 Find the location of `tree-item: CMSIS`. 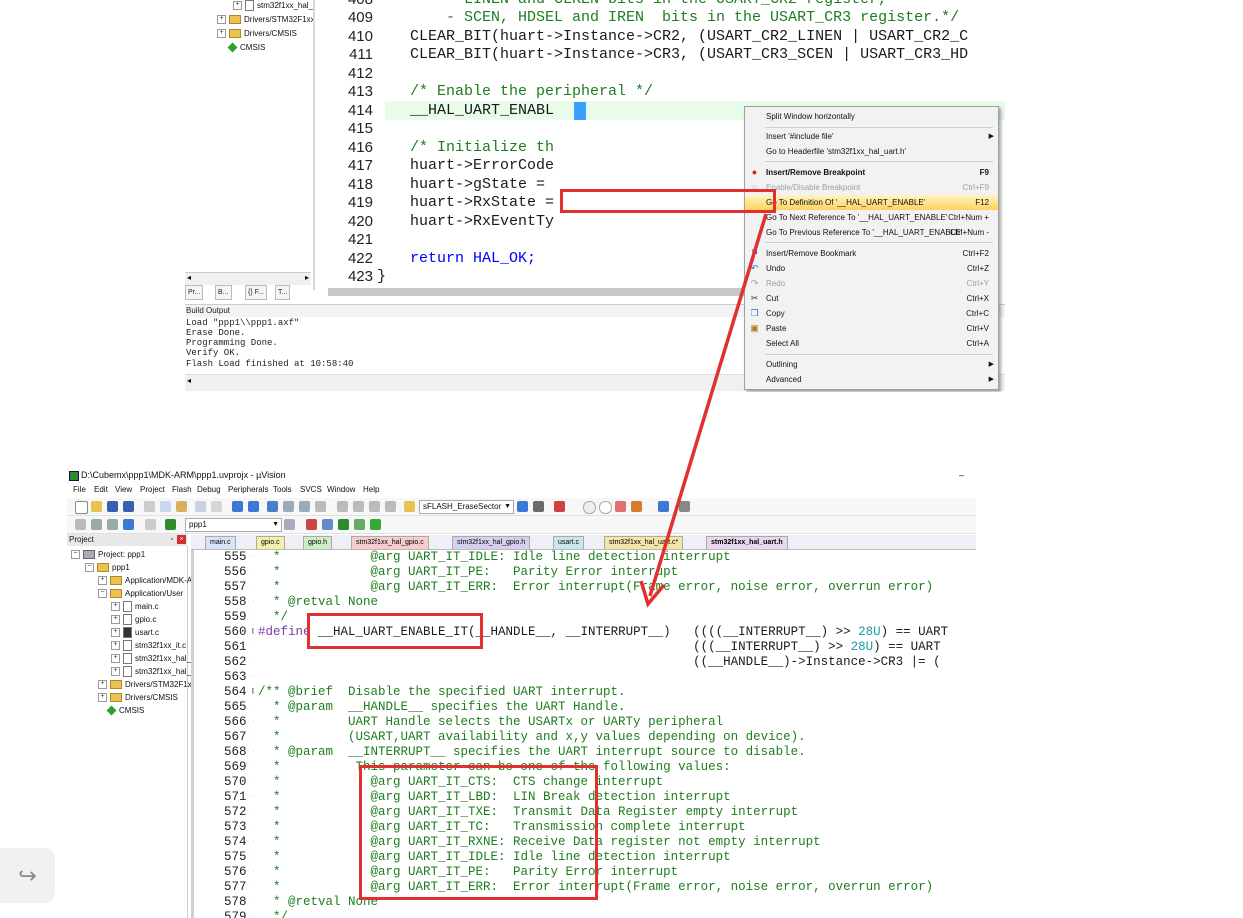

tree-item: CMSIS is located at coordinates (246, 47).